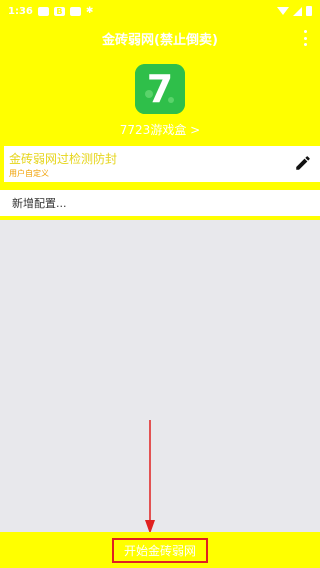 This screenshot has width=320, height=568. I want to click on config-card: 金砖弱网过检测防封 用户自定义, so click(160, 164).